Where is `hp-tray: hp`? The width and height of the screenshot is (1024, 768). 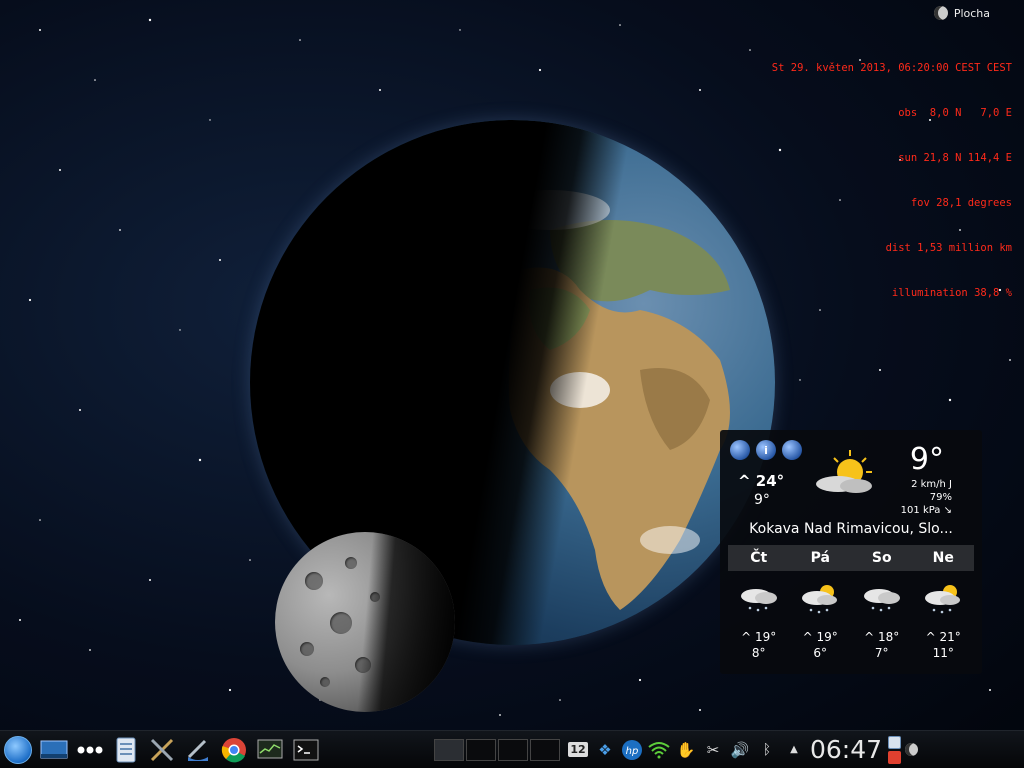 hp-tray: hp is located at coordinates (632, 750).